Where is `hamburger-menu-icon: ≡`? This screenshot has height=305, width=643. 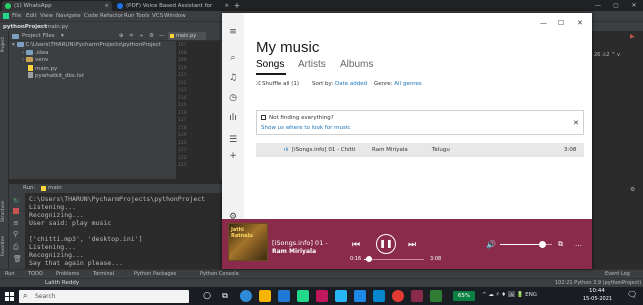 hamburger-menu-icon: ≡ is located at coordinates (233, 32).